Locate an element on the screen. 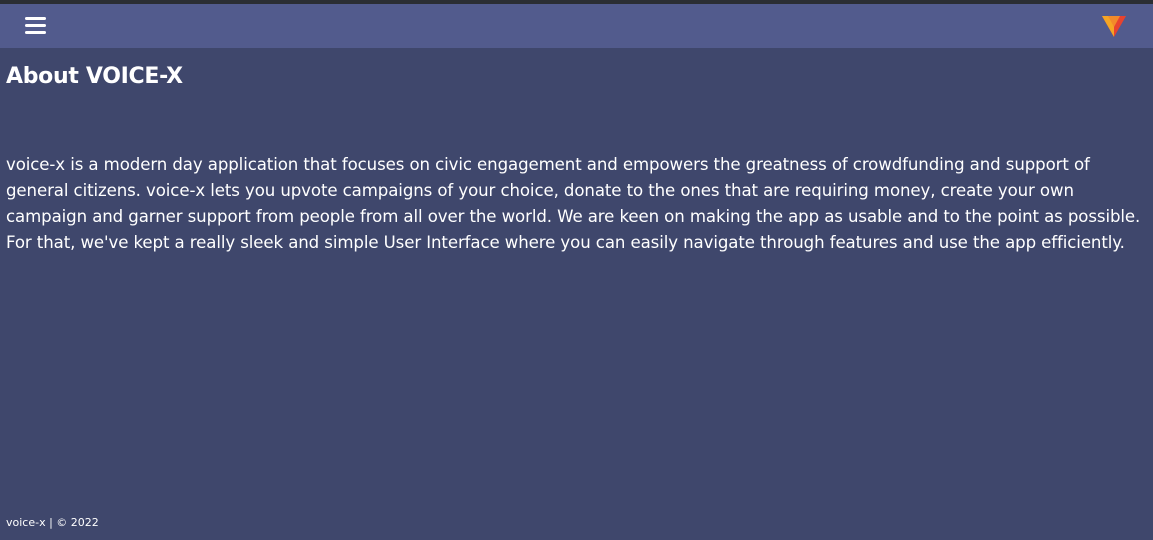  voice-x-logo-icon is located at coordinates (1114, 26).